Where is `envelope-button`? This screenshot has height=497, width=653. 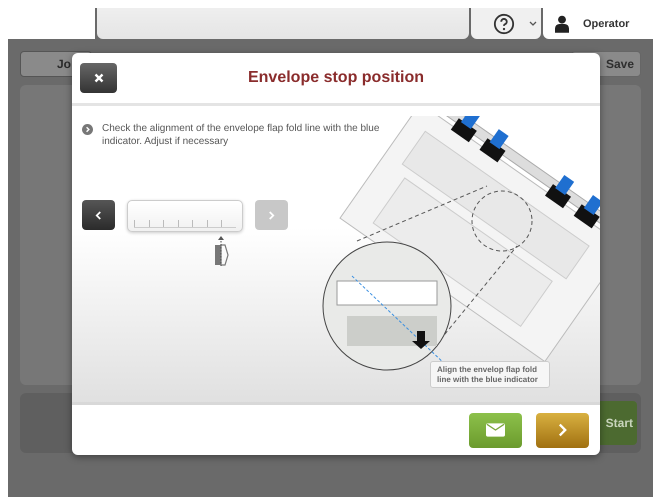
envelope-button is located at coordinates (495, 430).